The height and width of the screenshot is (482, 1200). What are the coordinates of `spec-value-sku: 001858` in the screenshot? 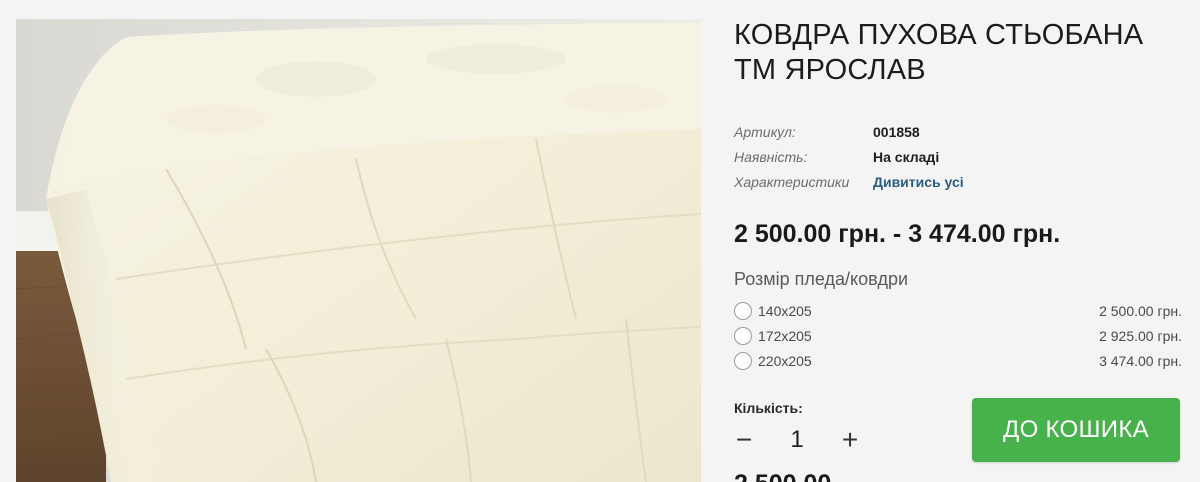 It's located at (896, 131).